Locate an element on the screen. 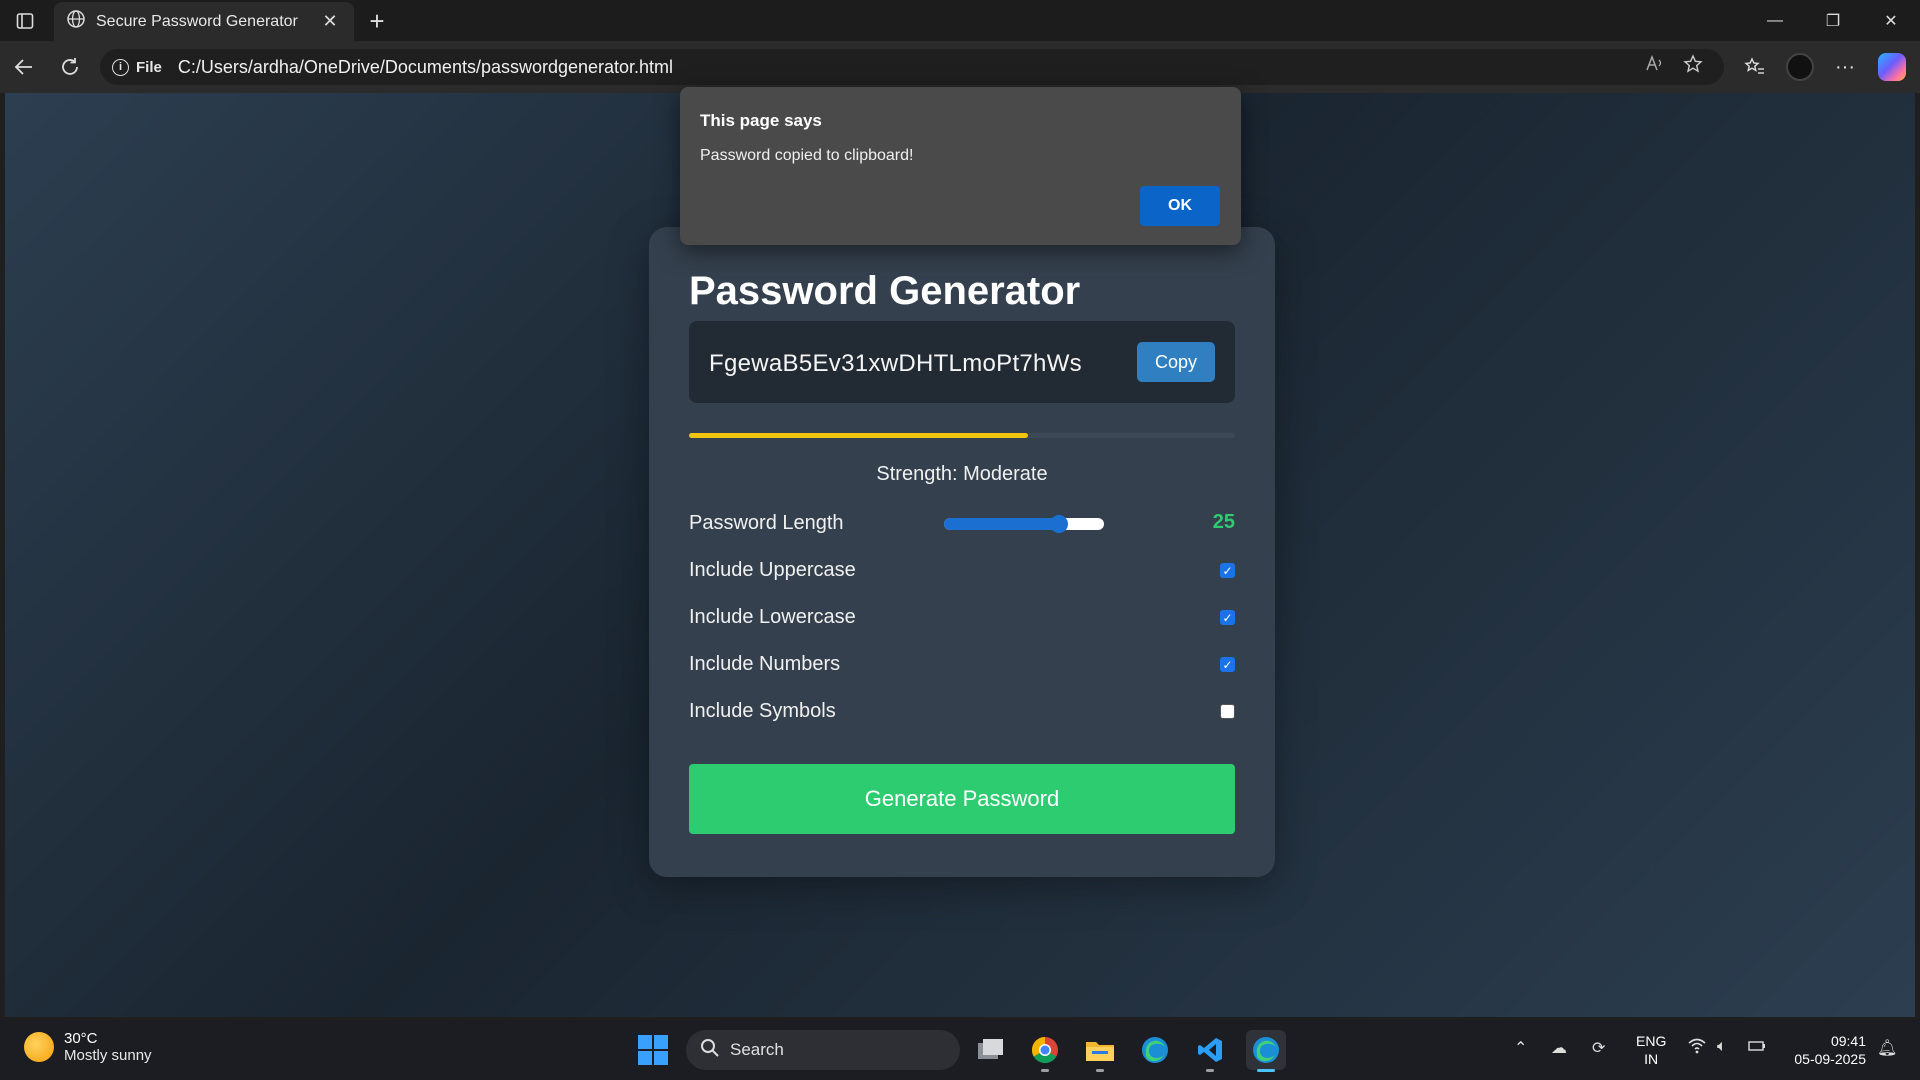 The width and height of the screenshot is (1920, 1080). tab-close-icon: ✕ is located at coordinates (330, 21).